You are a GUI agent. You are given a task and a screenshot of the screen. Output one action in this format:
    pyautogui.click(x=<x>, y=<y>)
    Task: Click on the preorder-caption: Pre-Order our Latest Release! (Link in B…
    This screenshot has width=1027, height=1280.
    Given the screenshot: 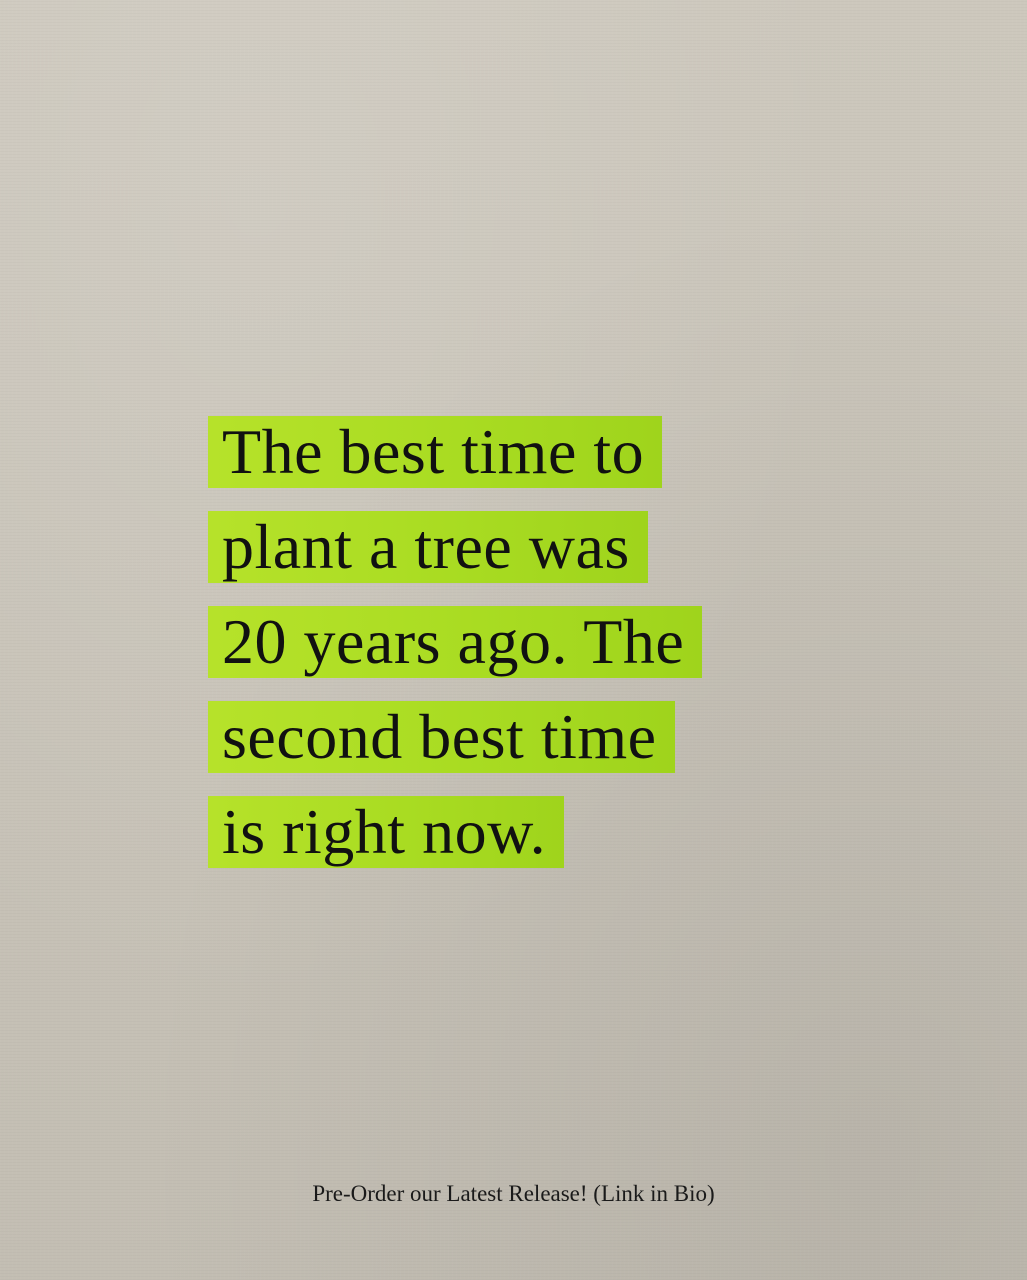 What is the action you would take?
    pyautogui.click(x=513, y=1193)
    